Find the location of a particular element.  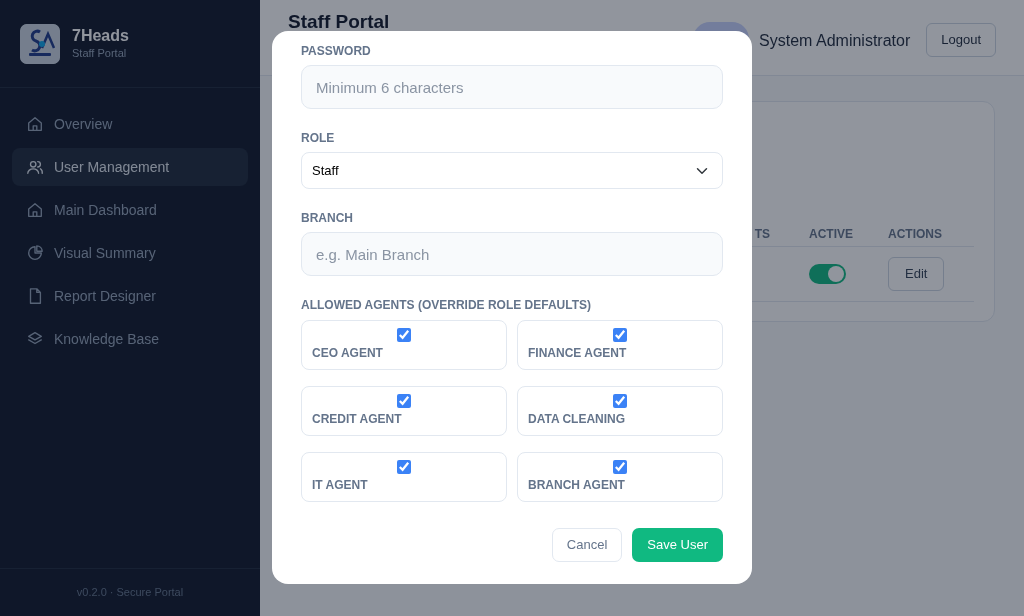

agent-label: BRANCH AGENT is located at coordinates (577, 485).